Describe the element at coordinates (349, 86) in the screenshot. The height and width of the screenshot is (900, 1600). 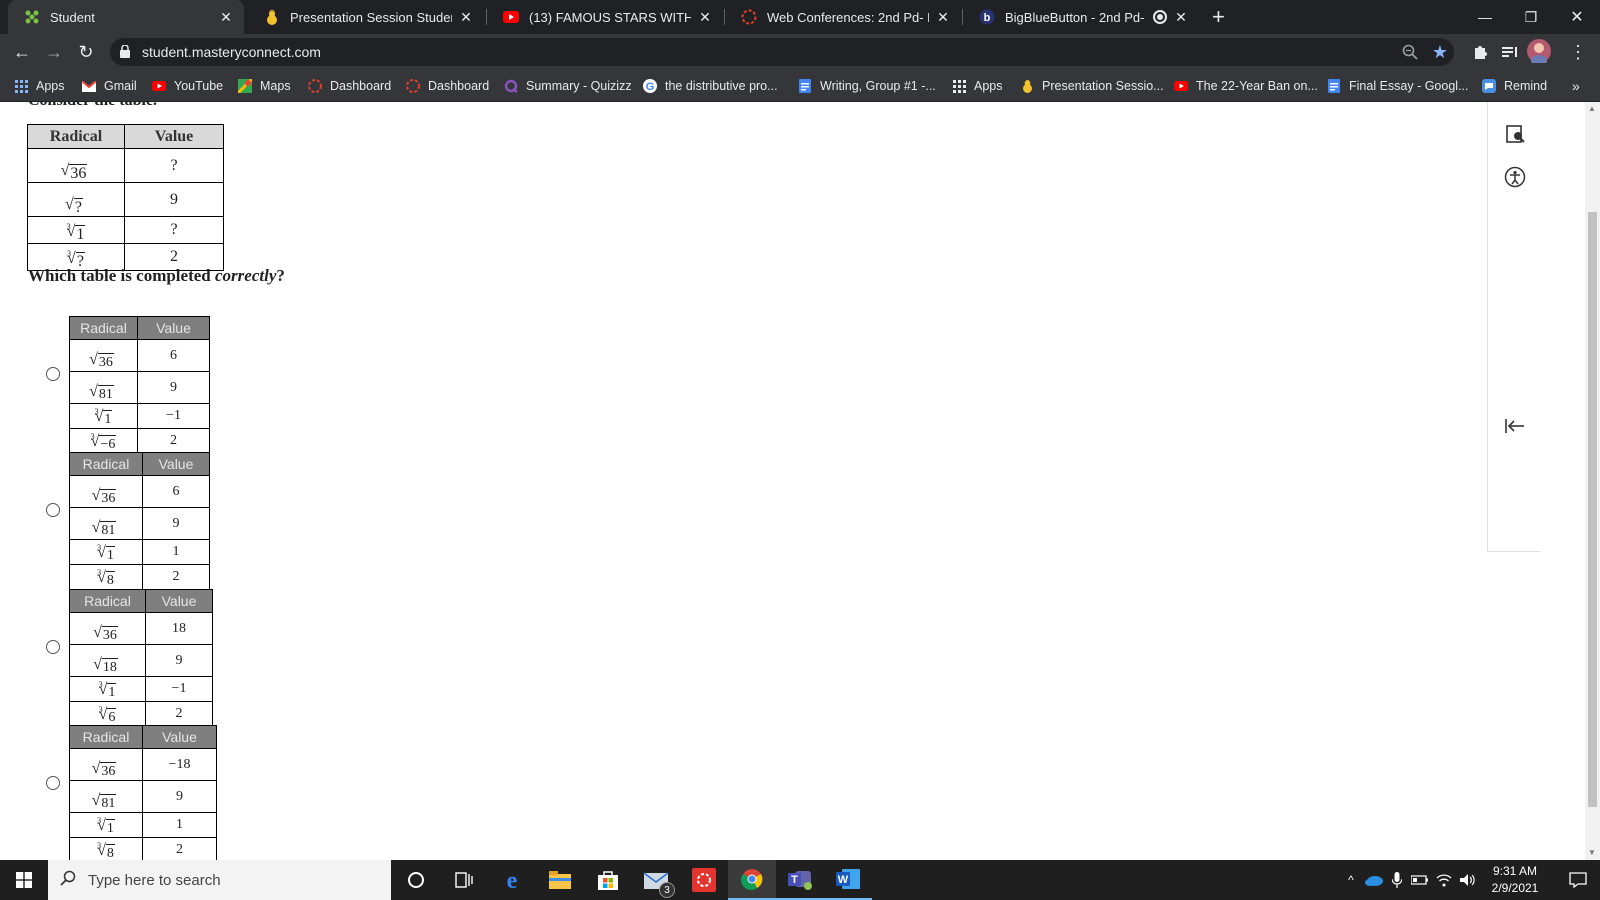
I see `bookmark-dashboard-1: Dashboard` at that location.